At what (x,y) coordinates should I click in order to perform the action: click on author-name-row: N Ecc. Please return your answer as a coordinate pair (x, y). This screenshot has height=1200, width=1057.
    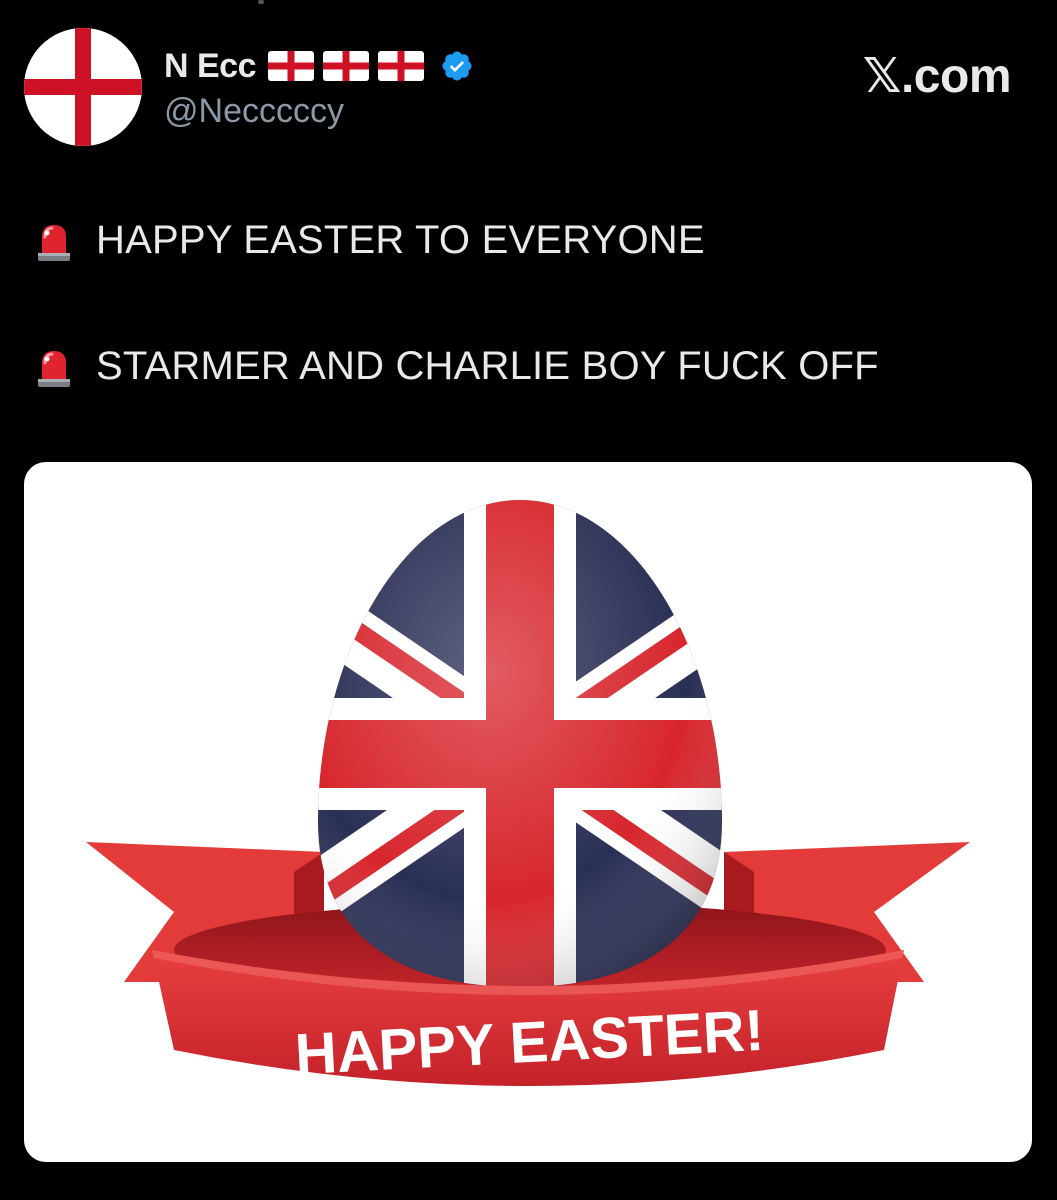
    Looking at the image, I should click on (319, 66).